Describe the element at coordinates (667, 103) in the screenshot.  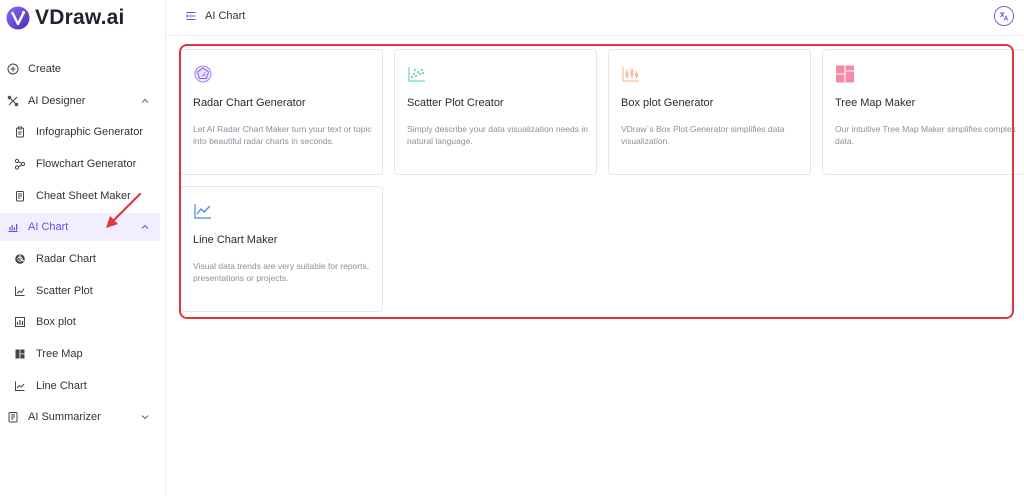
I see `card-title: Box plot Generator` at that location.